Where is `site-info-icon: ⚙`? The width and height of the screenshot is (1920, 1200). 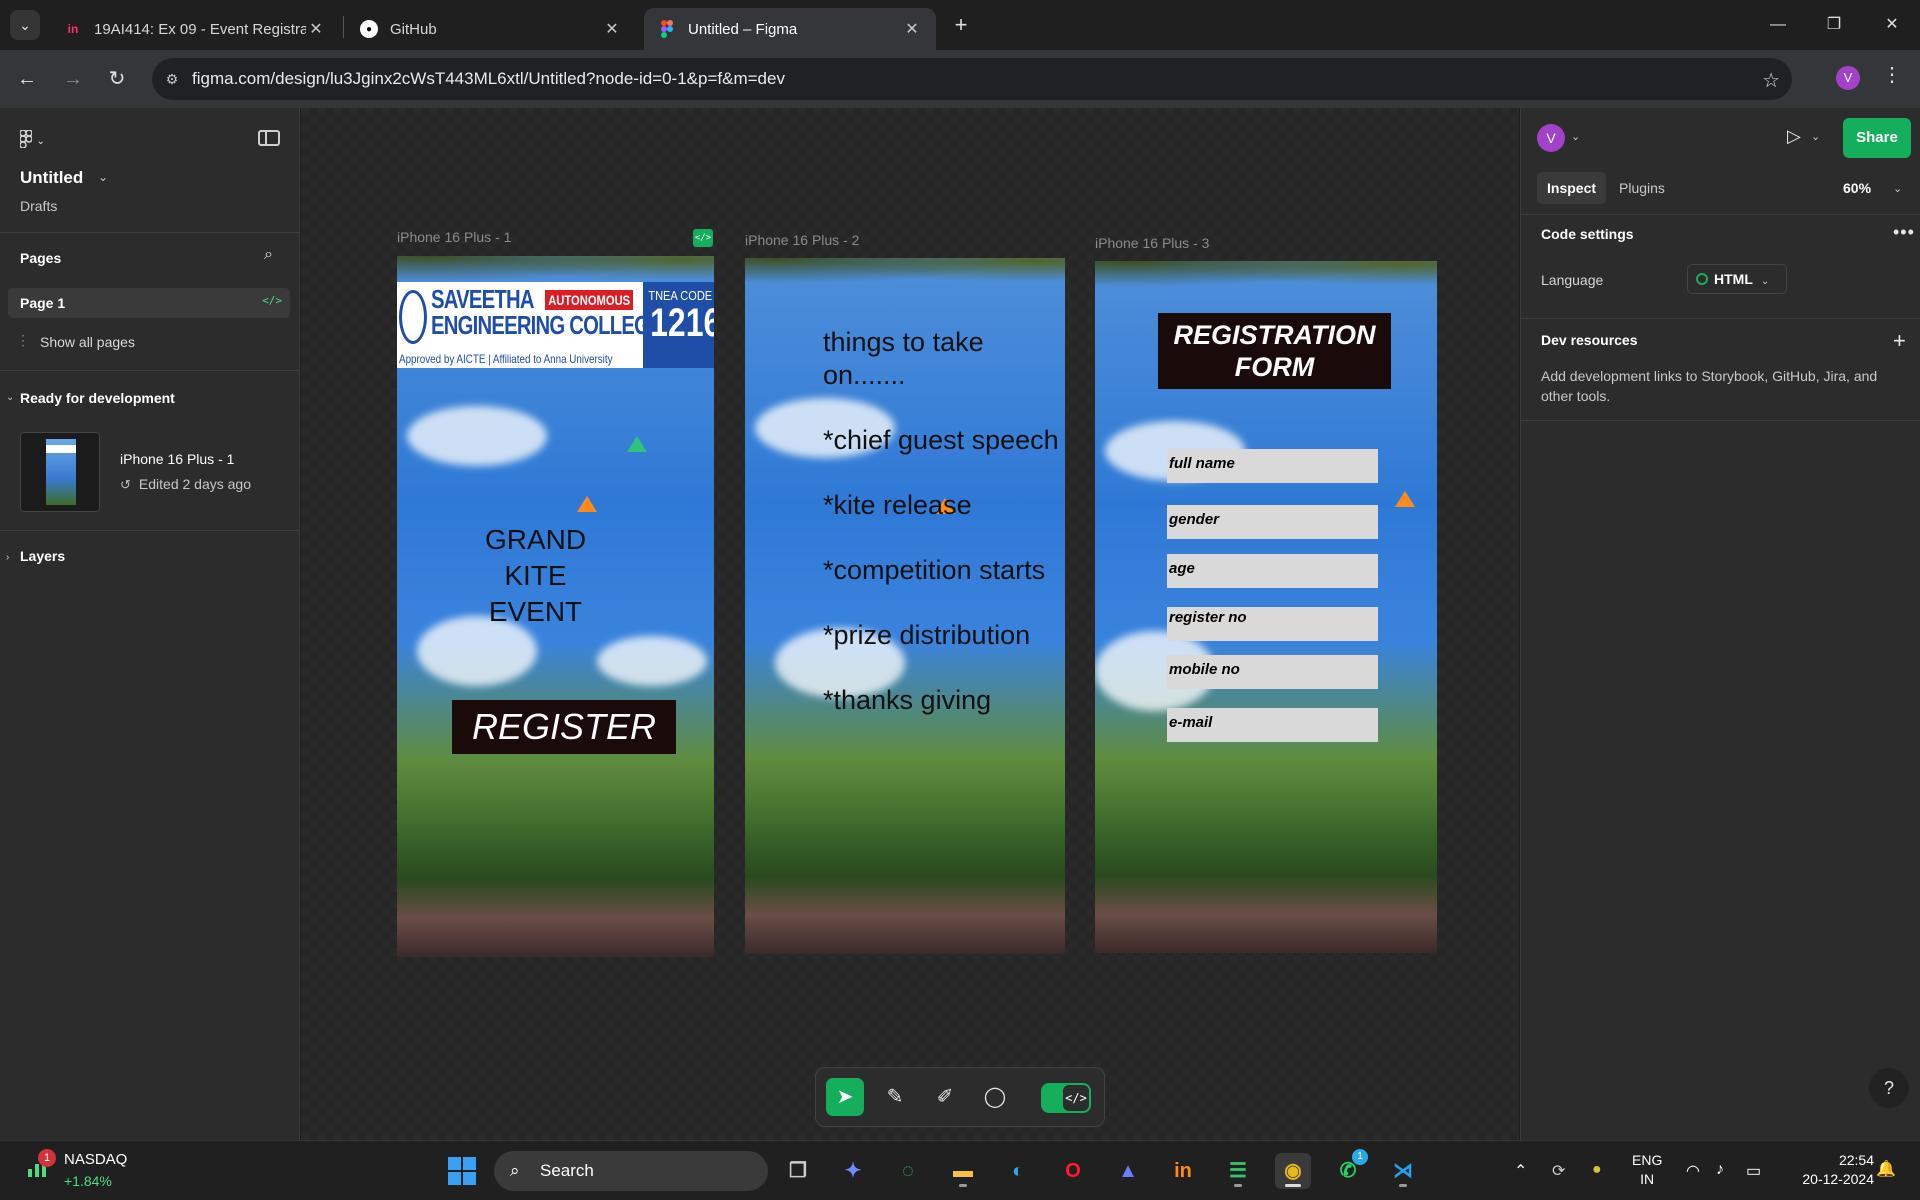
site-info-icon: ⚙ is located at coordinates (172, 79).